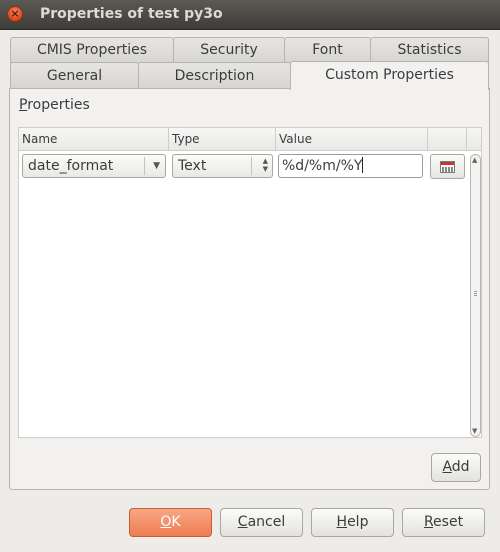 The image size is (500, 552). I want to click on scroll-grip-icon, so click(475, 294).